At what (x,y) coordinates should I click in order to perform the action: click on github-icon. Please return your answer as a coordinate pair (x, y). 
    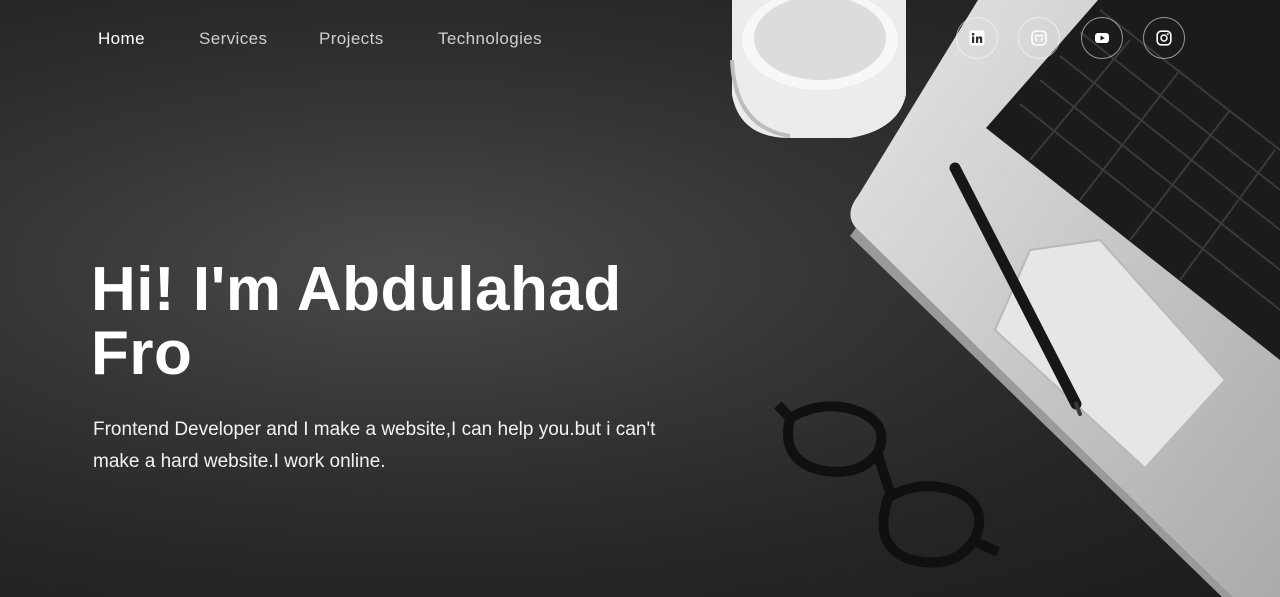
    Looking at the image, I should click on (1039, 38).